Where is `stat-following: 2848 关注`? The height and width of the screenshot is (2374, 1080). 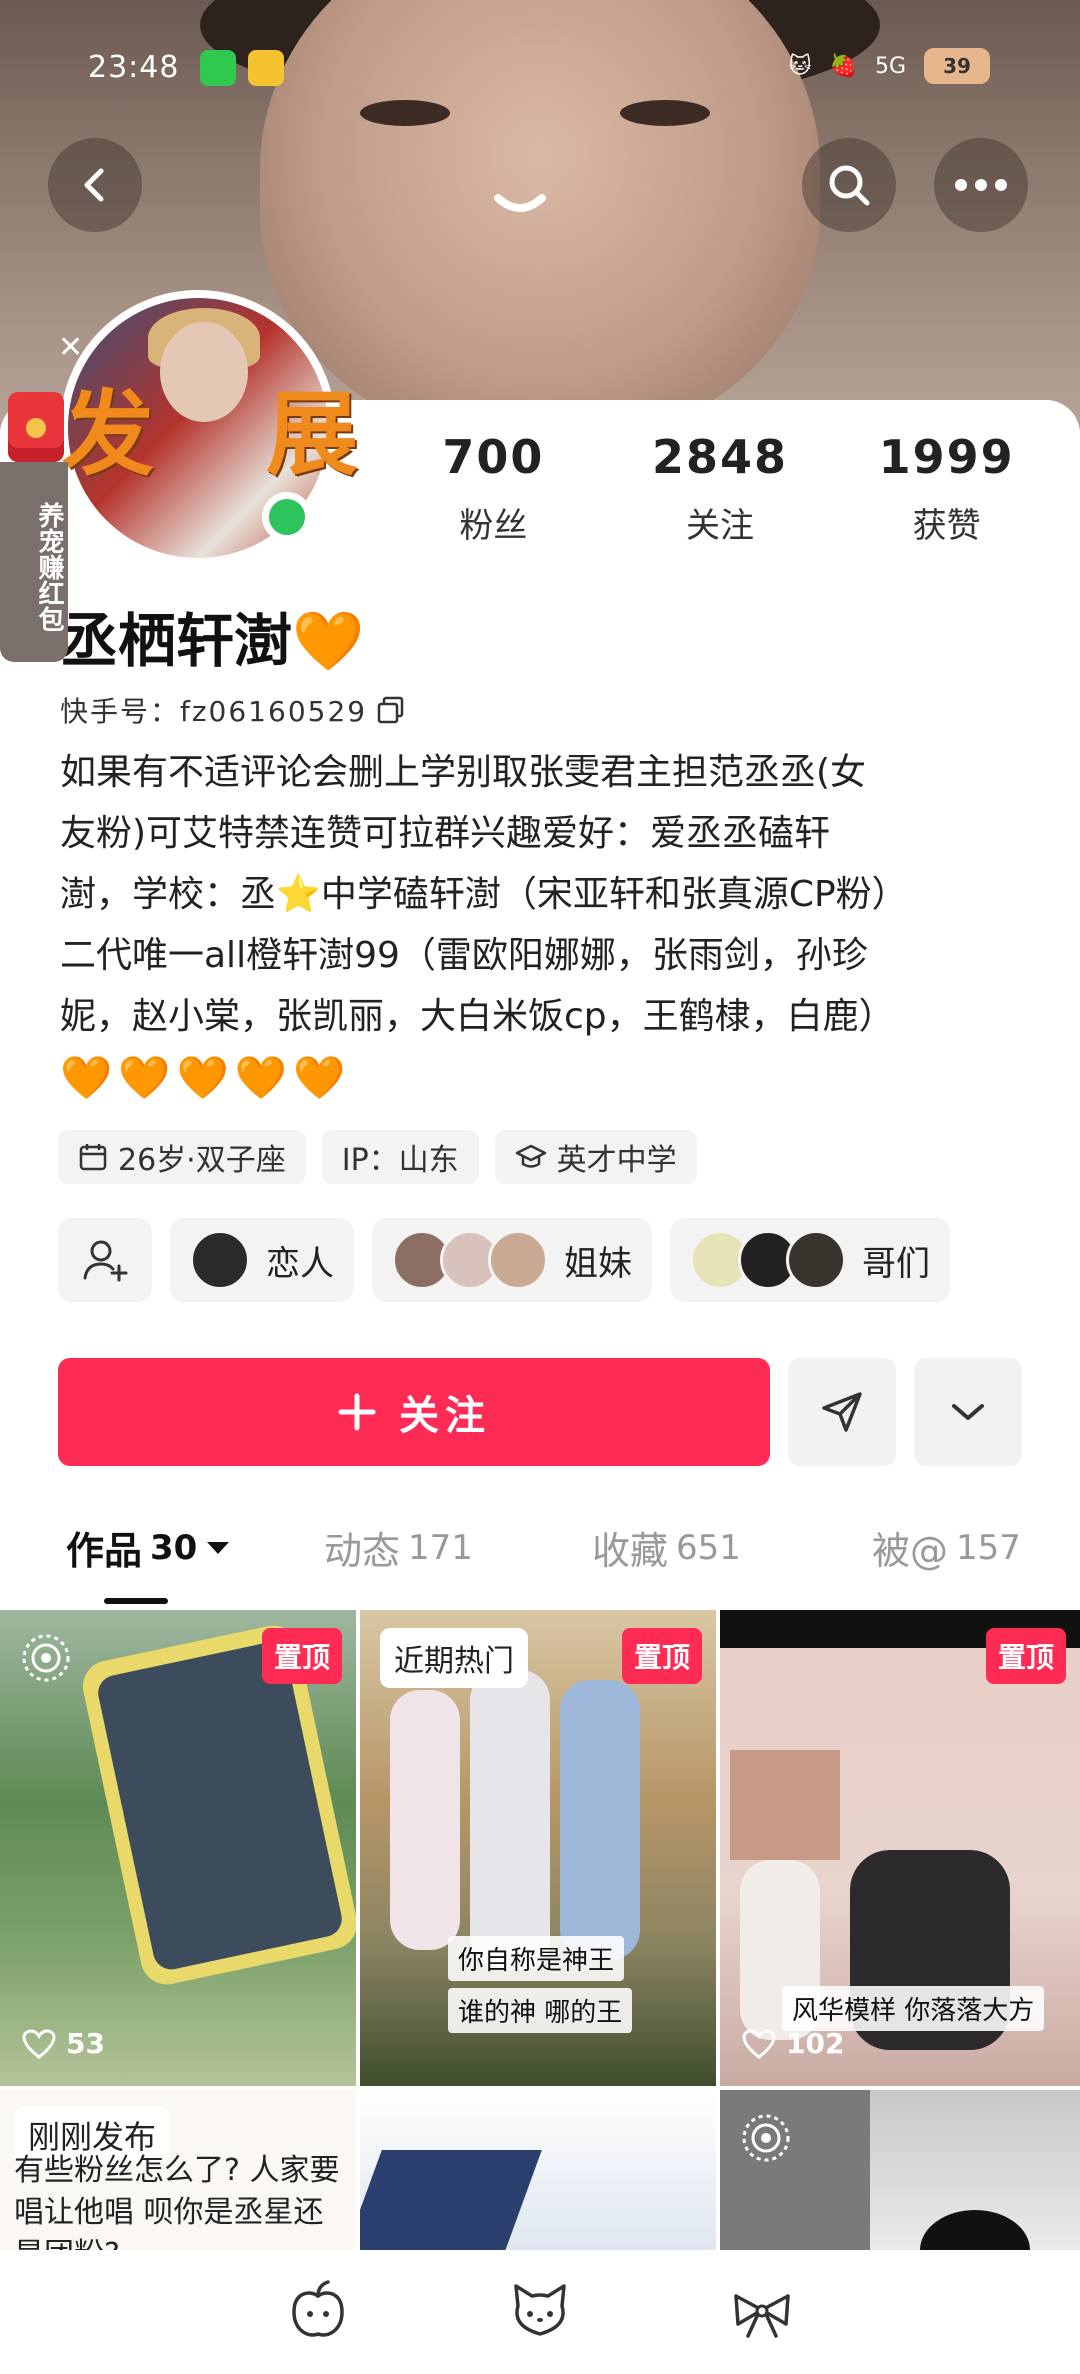
stat-following: 2848 关注 is located at coordinates (720, 495).